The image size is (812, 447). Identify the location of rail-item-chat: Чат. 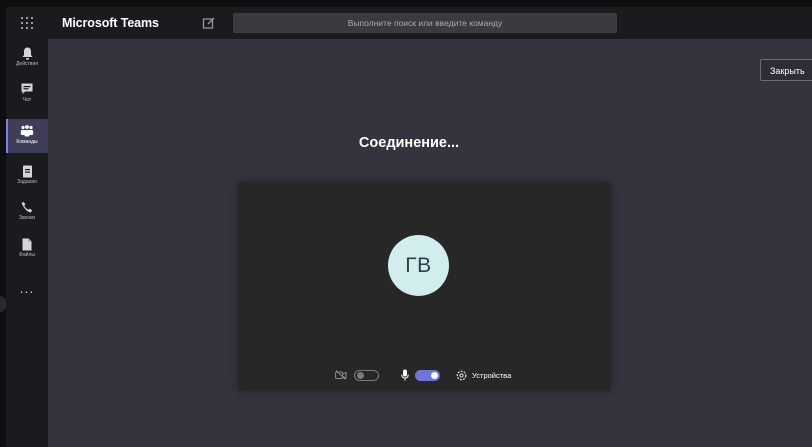
(27, 94).